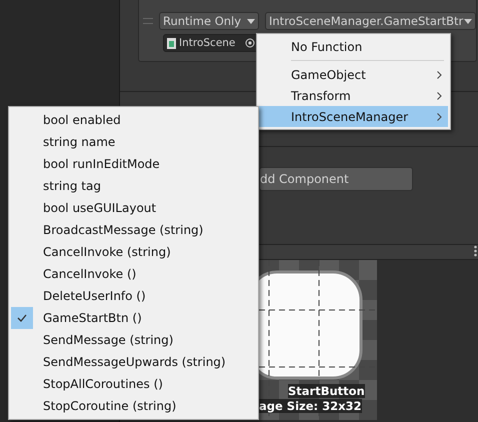  What do you see at coordinates (310, 406) in the screenshot?
I see `image-size-label: age Size: 32x32` at bounding box center [310, 406].